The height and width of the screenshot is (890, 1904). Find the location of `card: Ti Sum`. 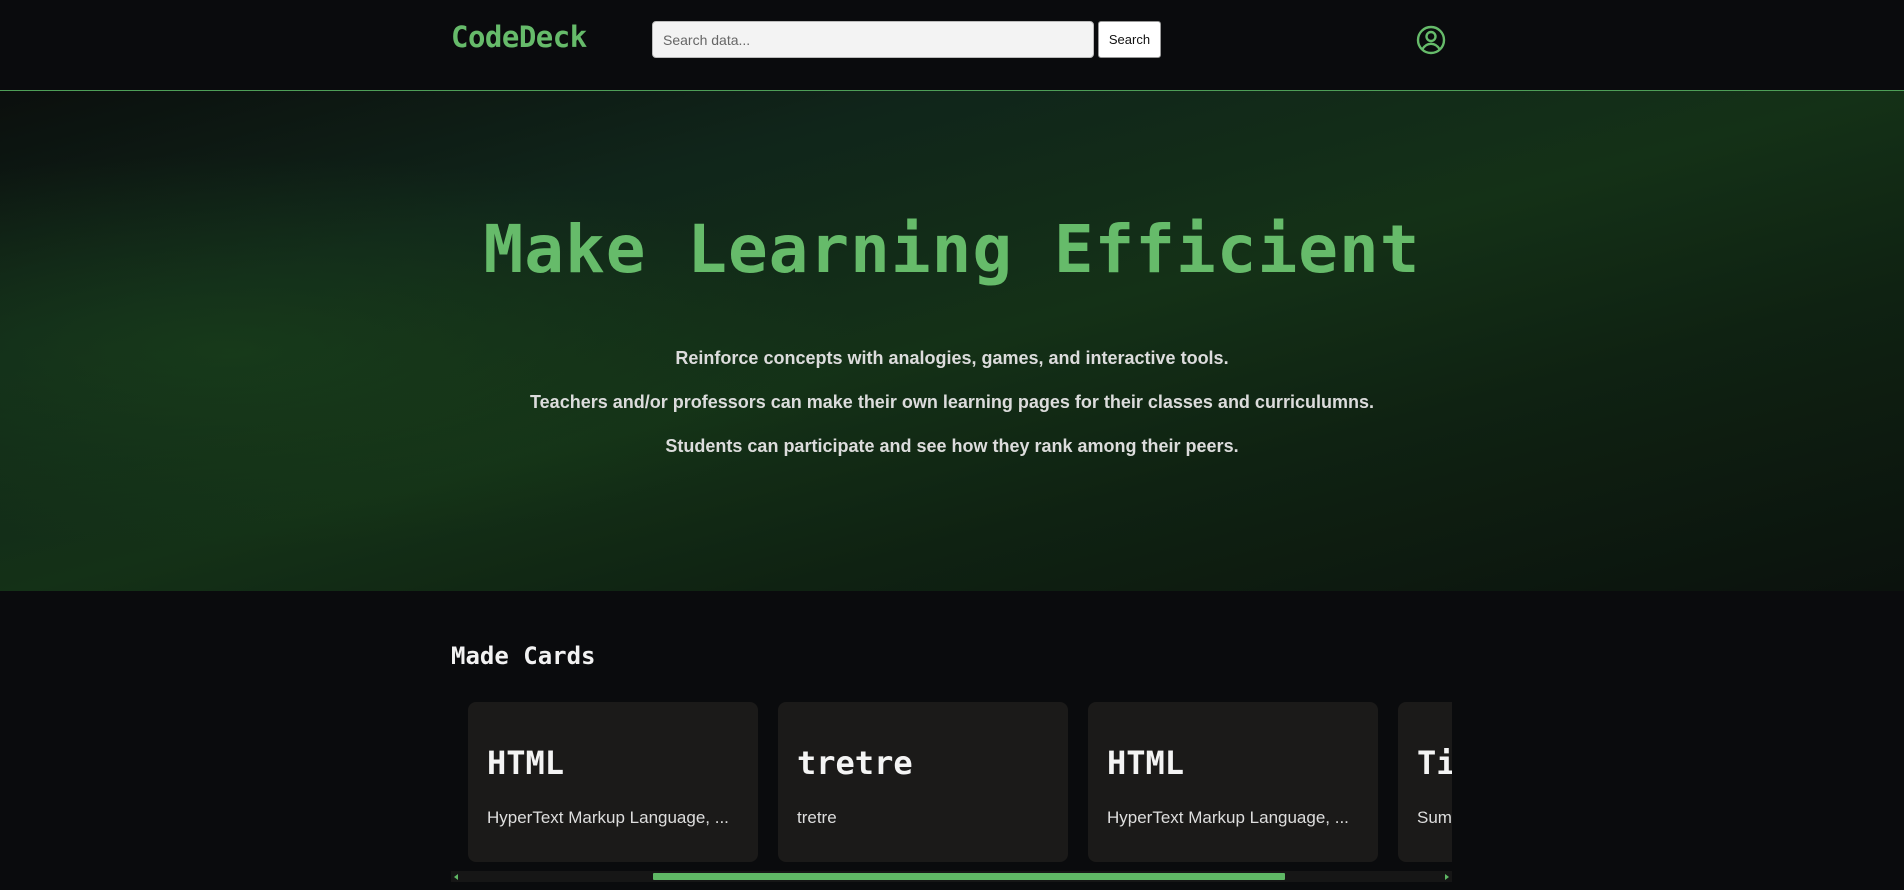

card: Ti Sum is located at coordinates (1425, 782).